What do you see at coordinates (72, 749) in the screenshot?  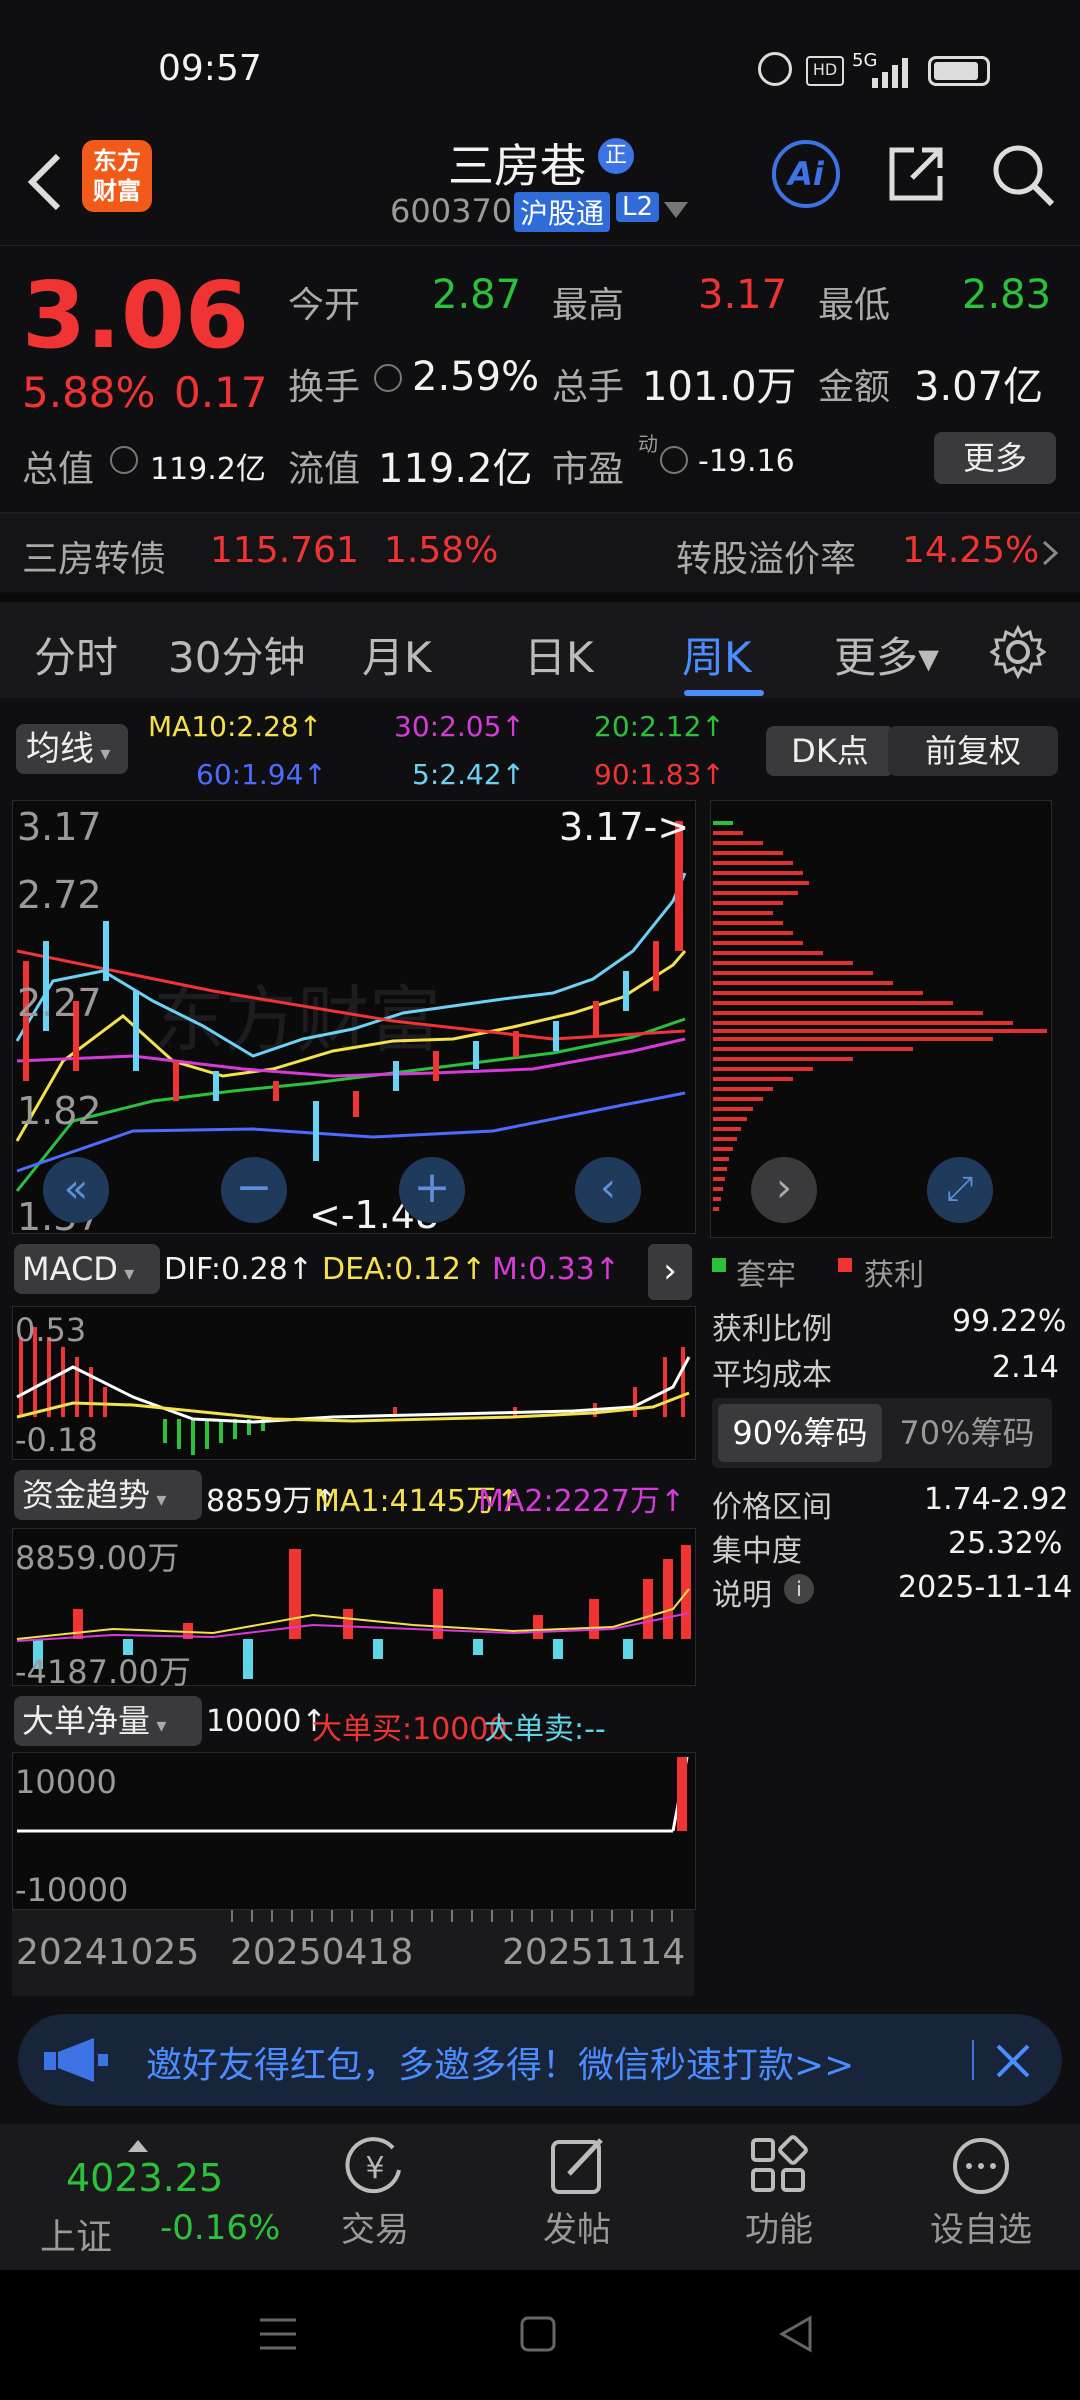 I see `indicator-selector-ma: 均线 ▾` at bounding box center [72, 749].